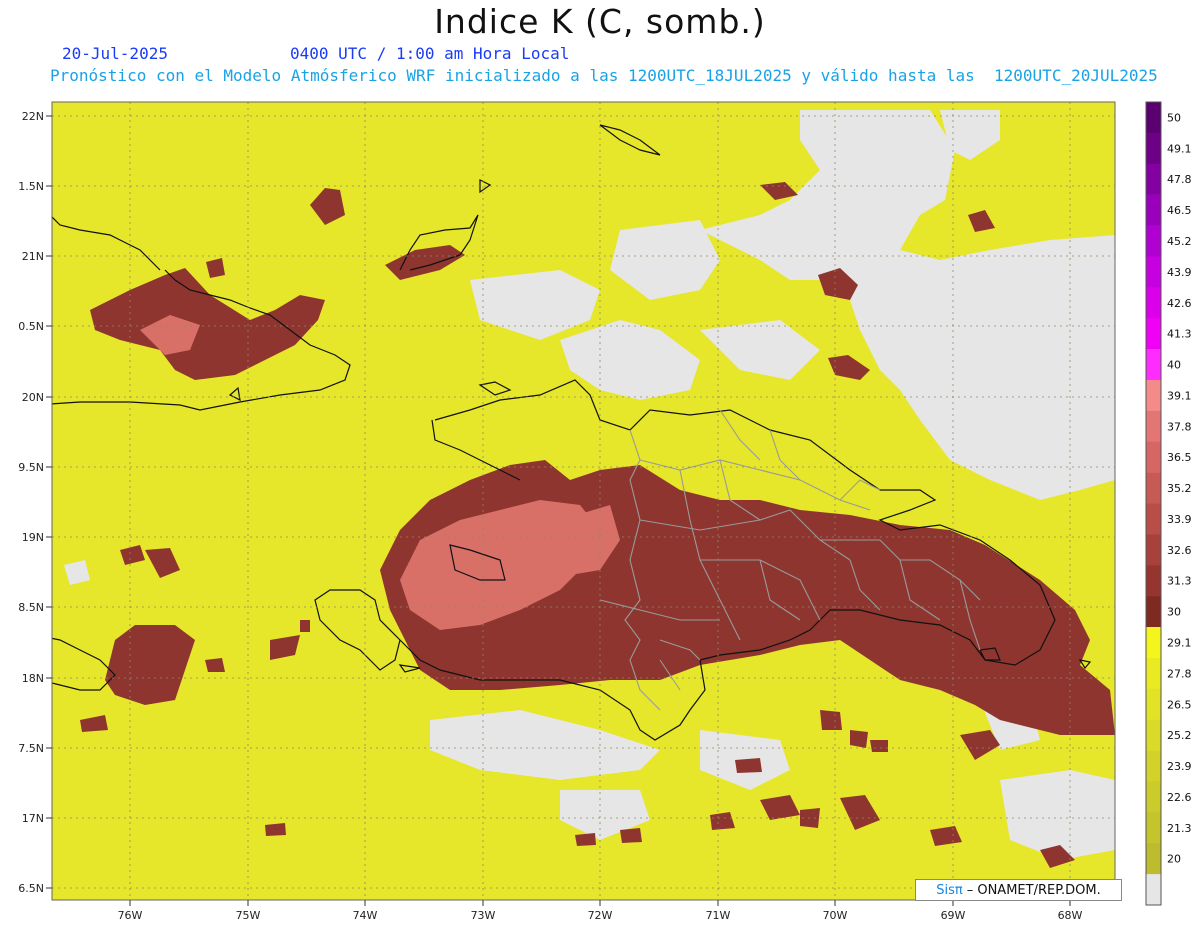  Describe the element at coordinates (1179, 426) in the screenshot. I see `legend-label: 37.8` at that location.